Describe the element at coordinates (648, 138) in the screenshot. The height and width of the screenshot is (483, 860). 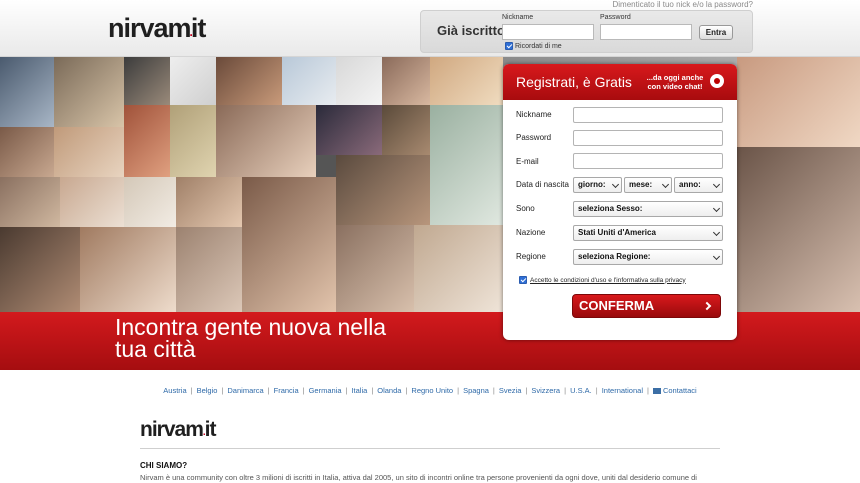
I see `register-password-input` at that location.